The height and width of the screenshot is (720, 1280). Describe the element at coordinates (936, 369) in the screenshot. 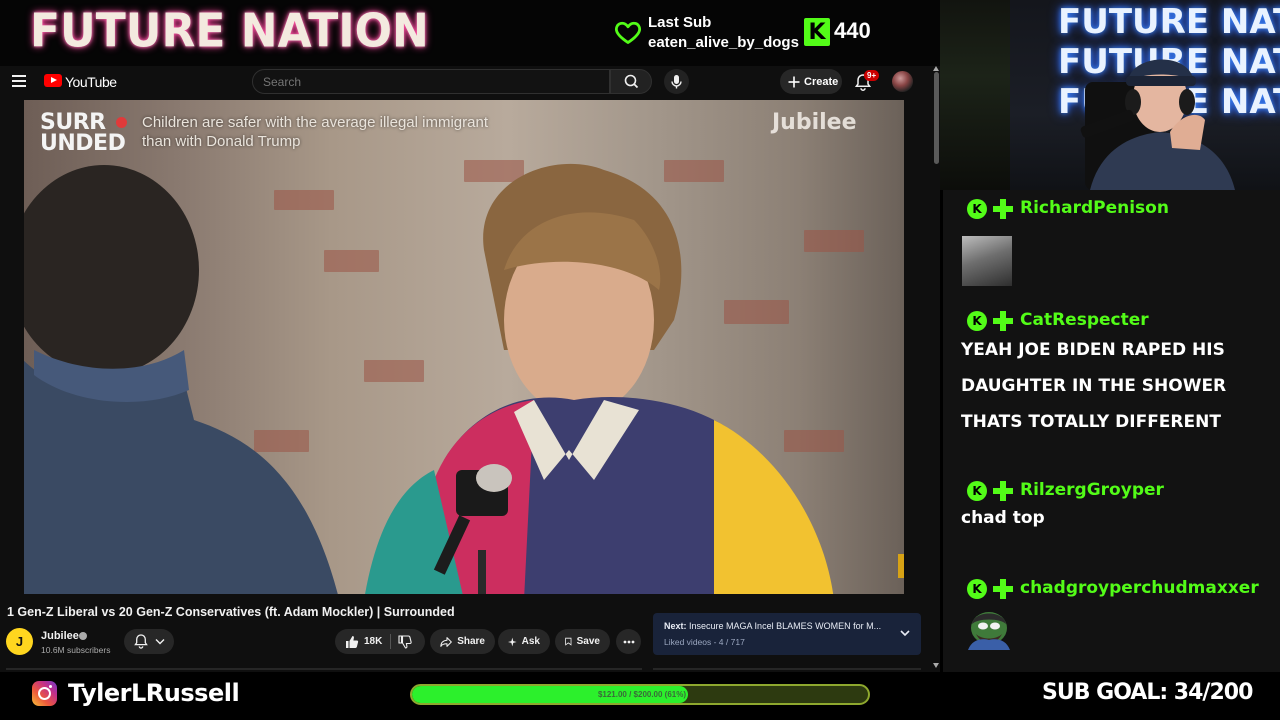

I see `page-scrollbar` at that location.